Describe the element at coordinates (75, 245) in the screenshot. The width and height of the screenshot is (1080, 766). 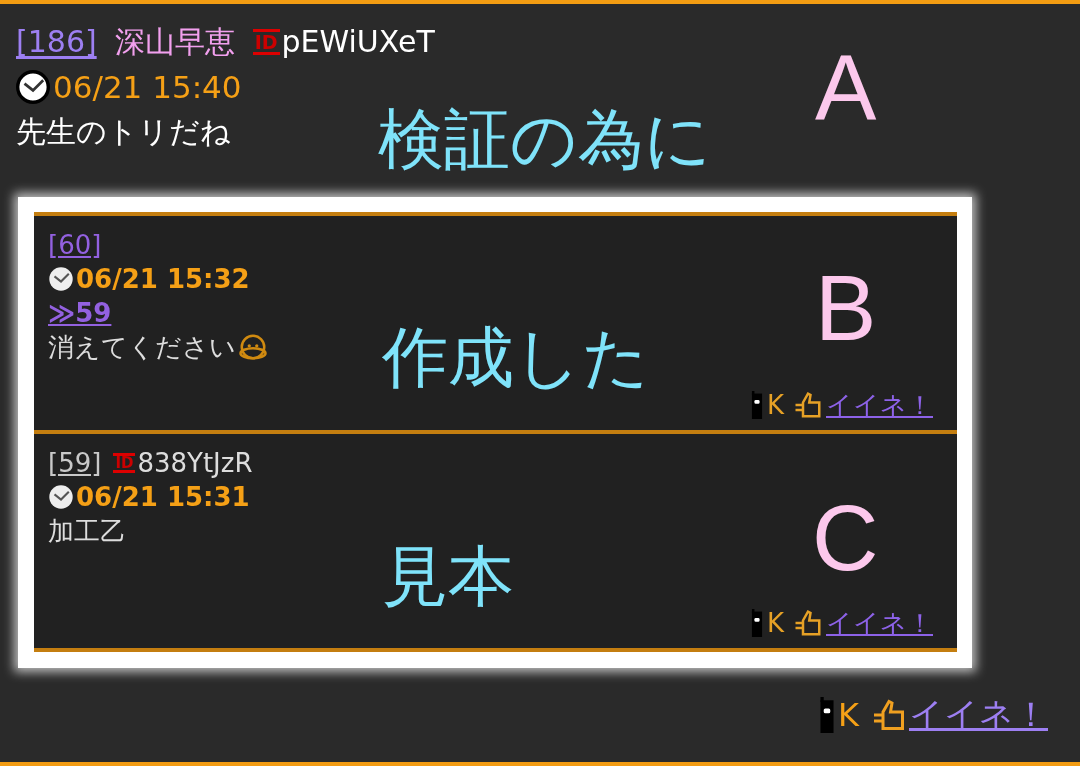
I see `post-number-link: [60]` at that location.